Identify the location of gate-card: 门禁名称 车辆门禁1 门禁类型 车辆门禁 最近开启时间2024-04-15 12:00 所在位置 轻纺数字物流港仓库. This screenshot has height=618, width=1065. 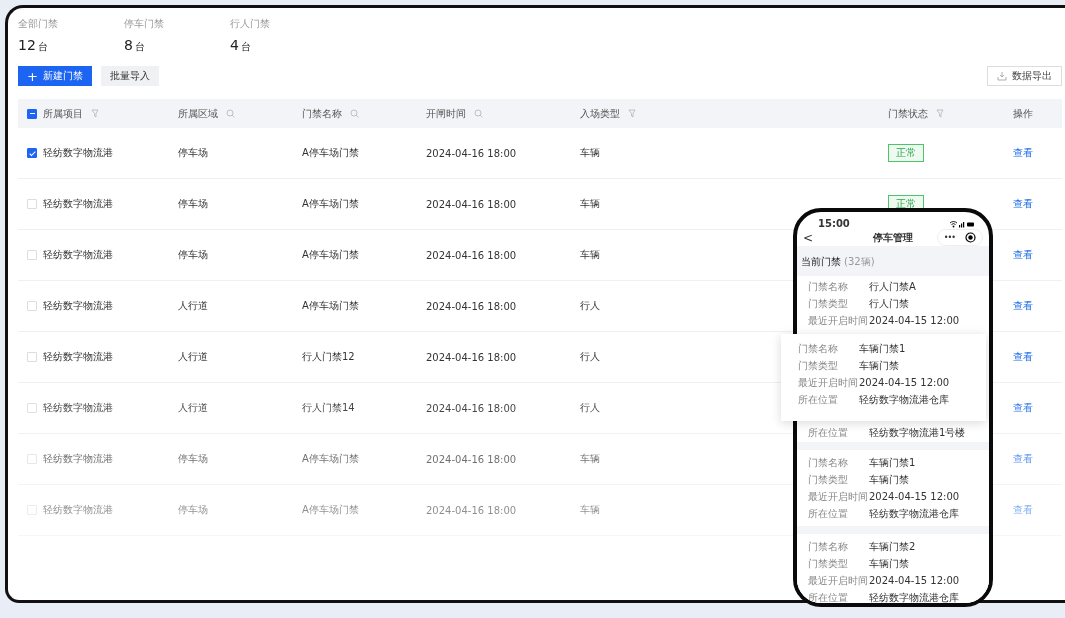
(893, 488).